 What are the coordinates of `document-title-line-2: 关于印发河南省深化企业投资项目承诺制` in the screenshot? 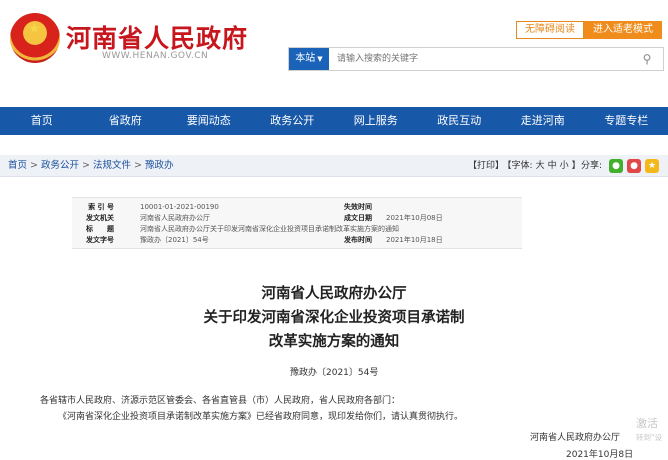 It's located at (334, 317).